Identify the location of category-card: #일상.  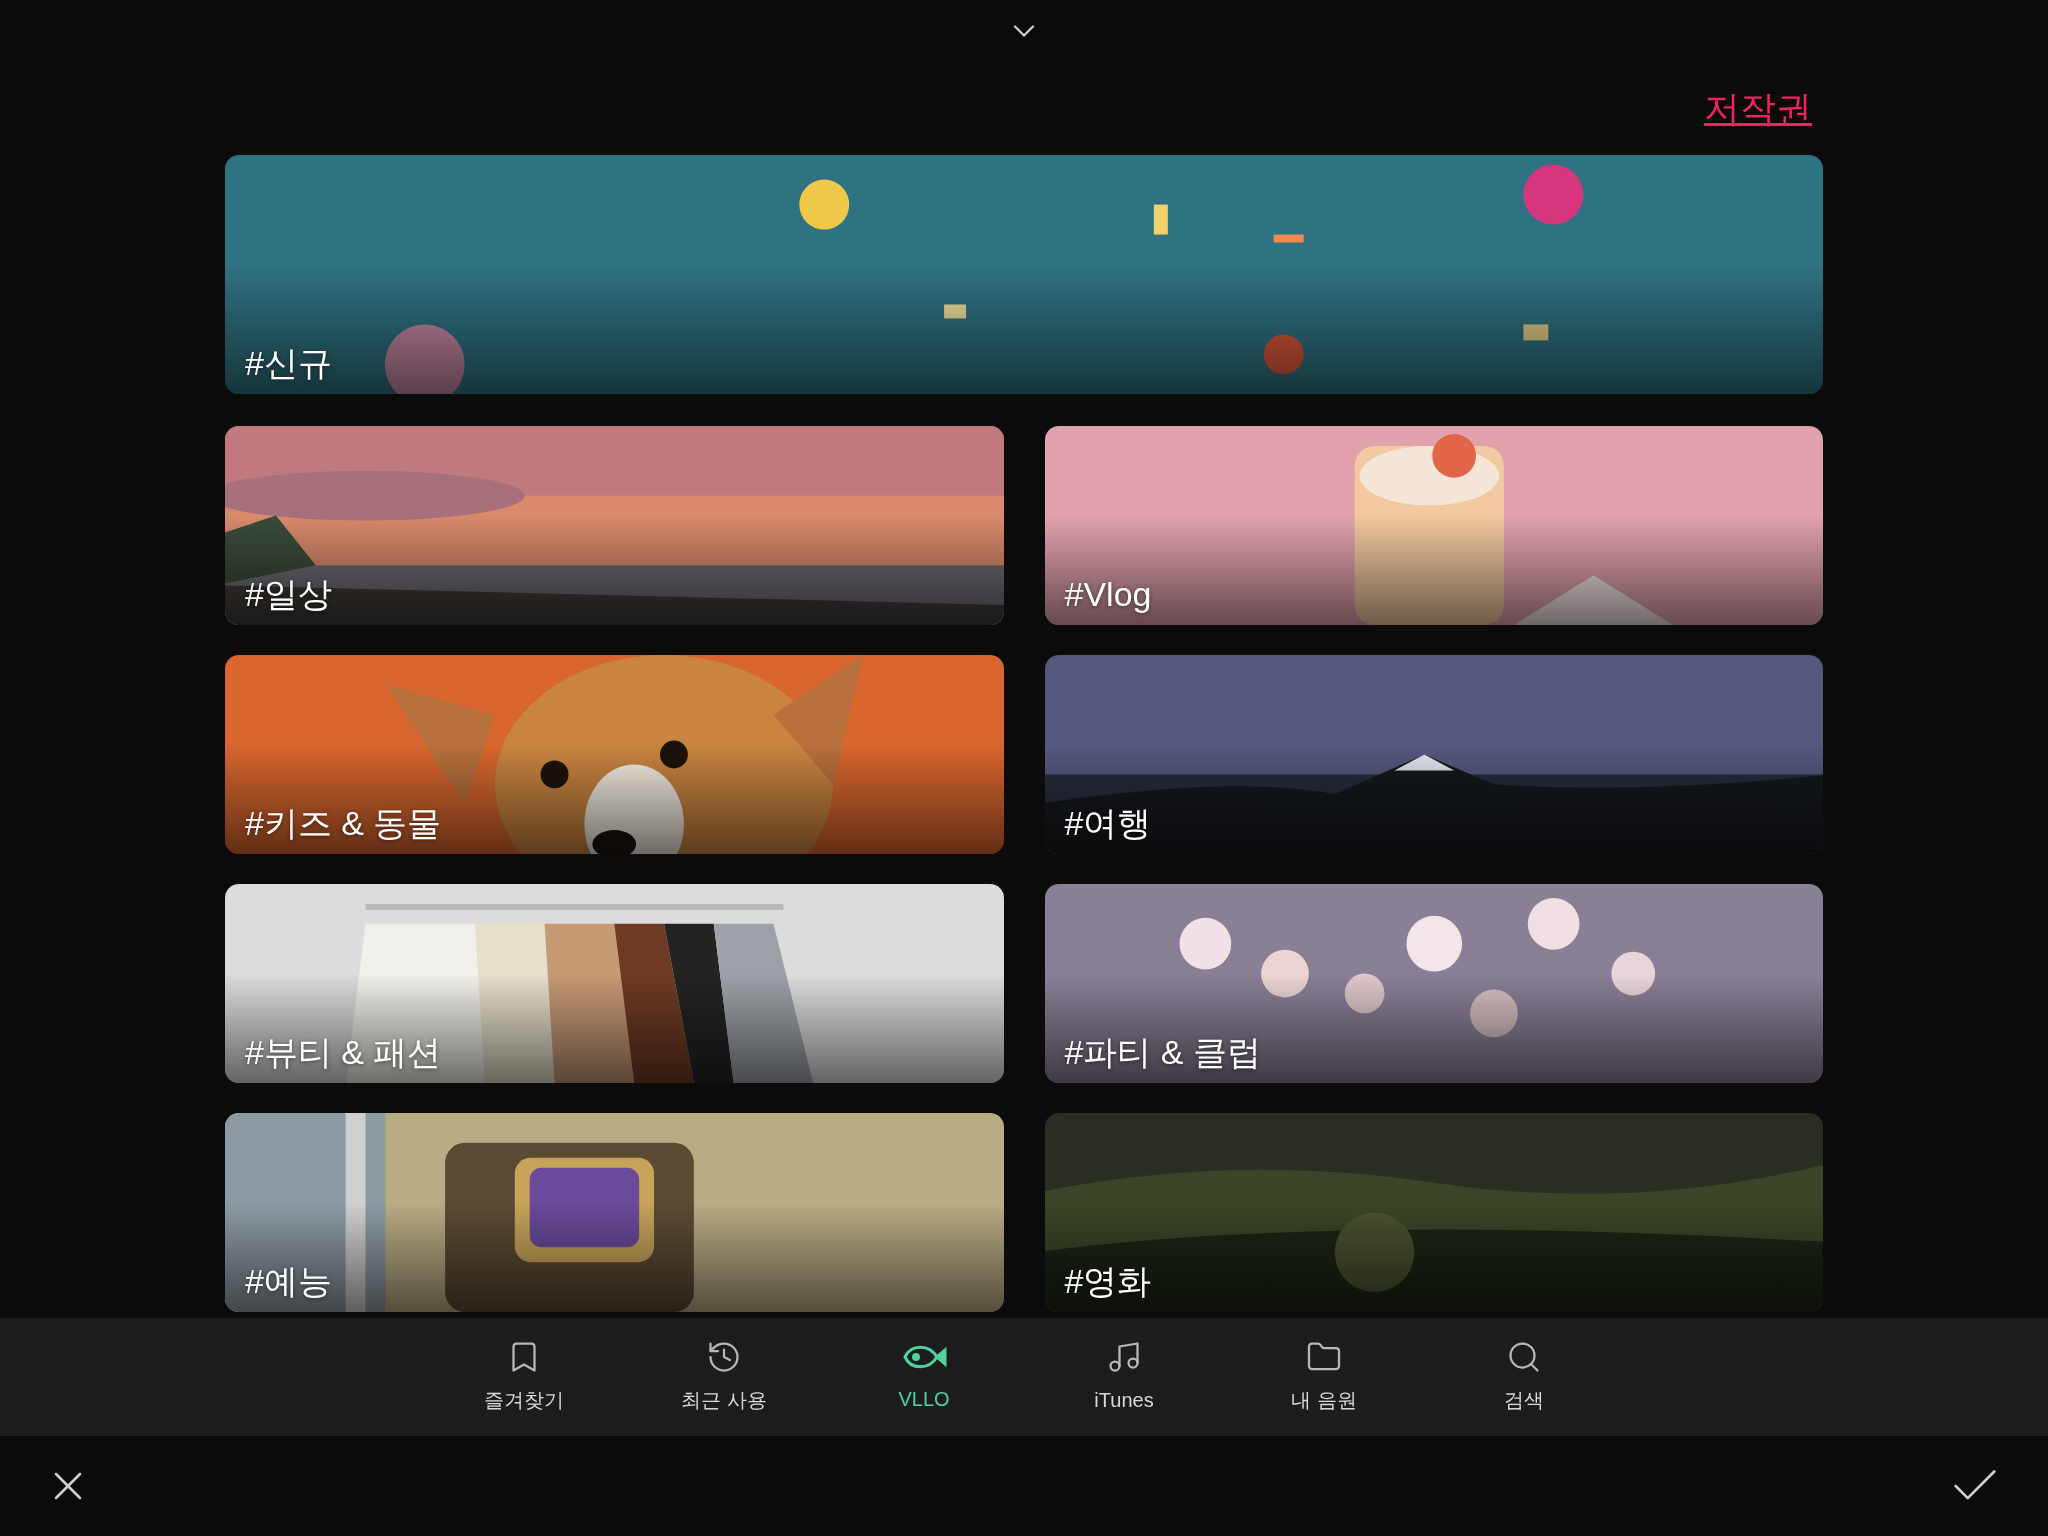
(614, 525).